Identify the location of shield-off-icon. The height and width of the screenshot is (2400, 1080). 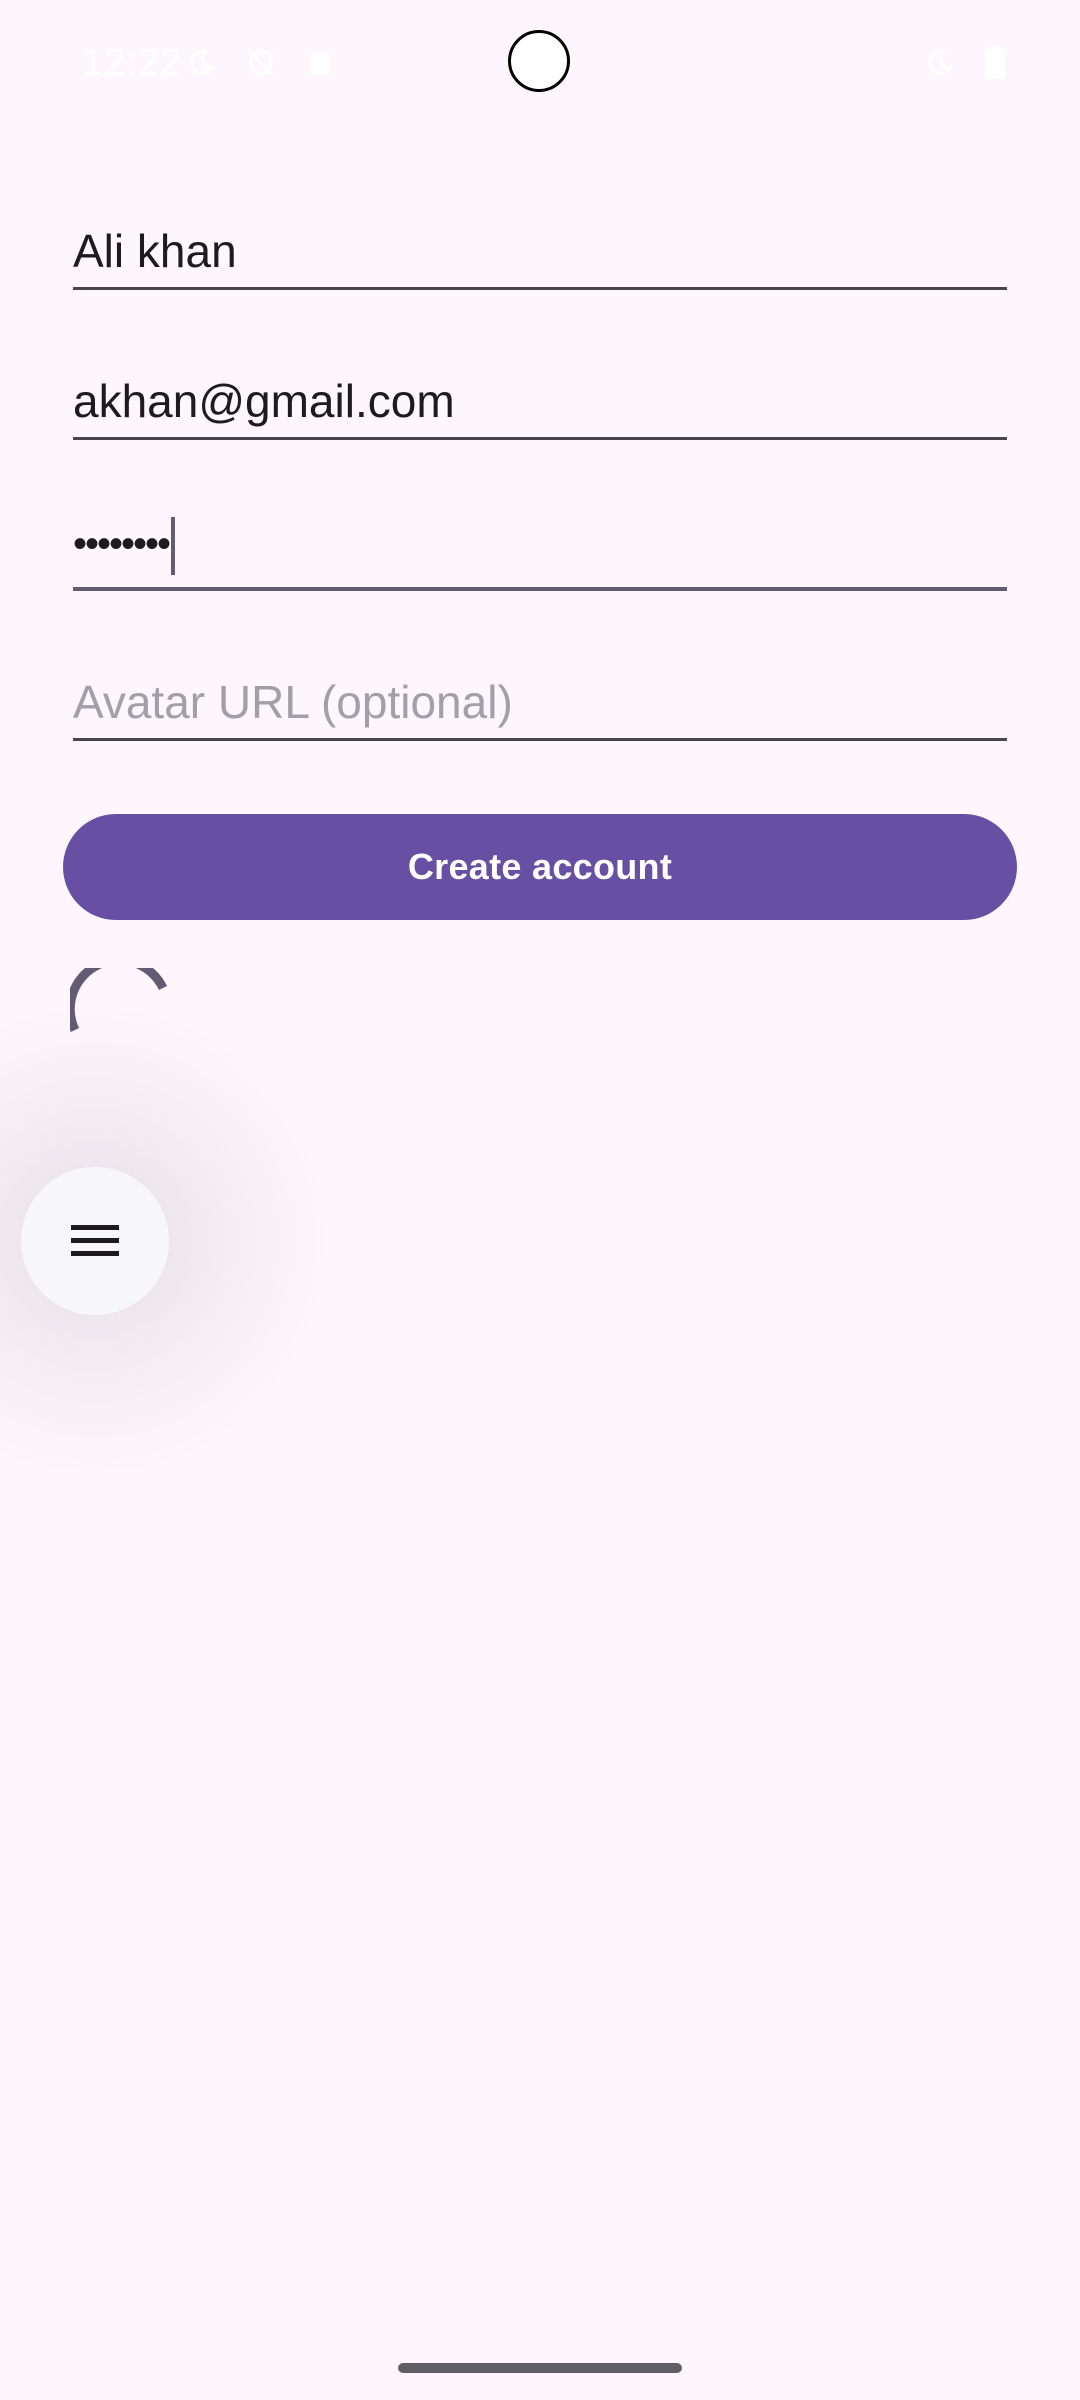
(261, 63).